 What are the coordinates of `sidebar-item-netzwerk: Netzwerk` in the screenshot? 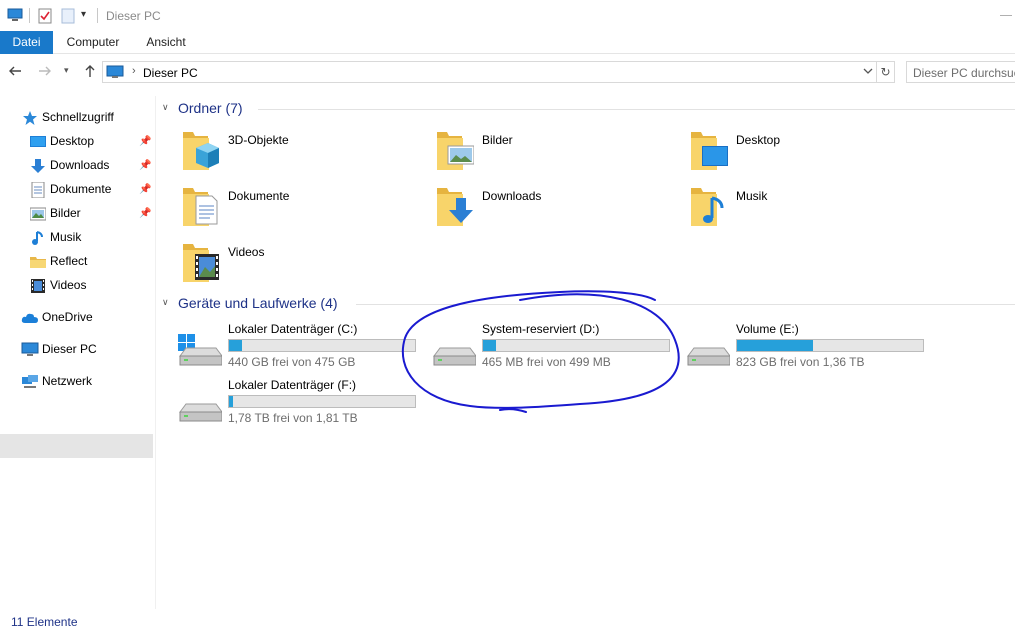 It's located at (76, 382).